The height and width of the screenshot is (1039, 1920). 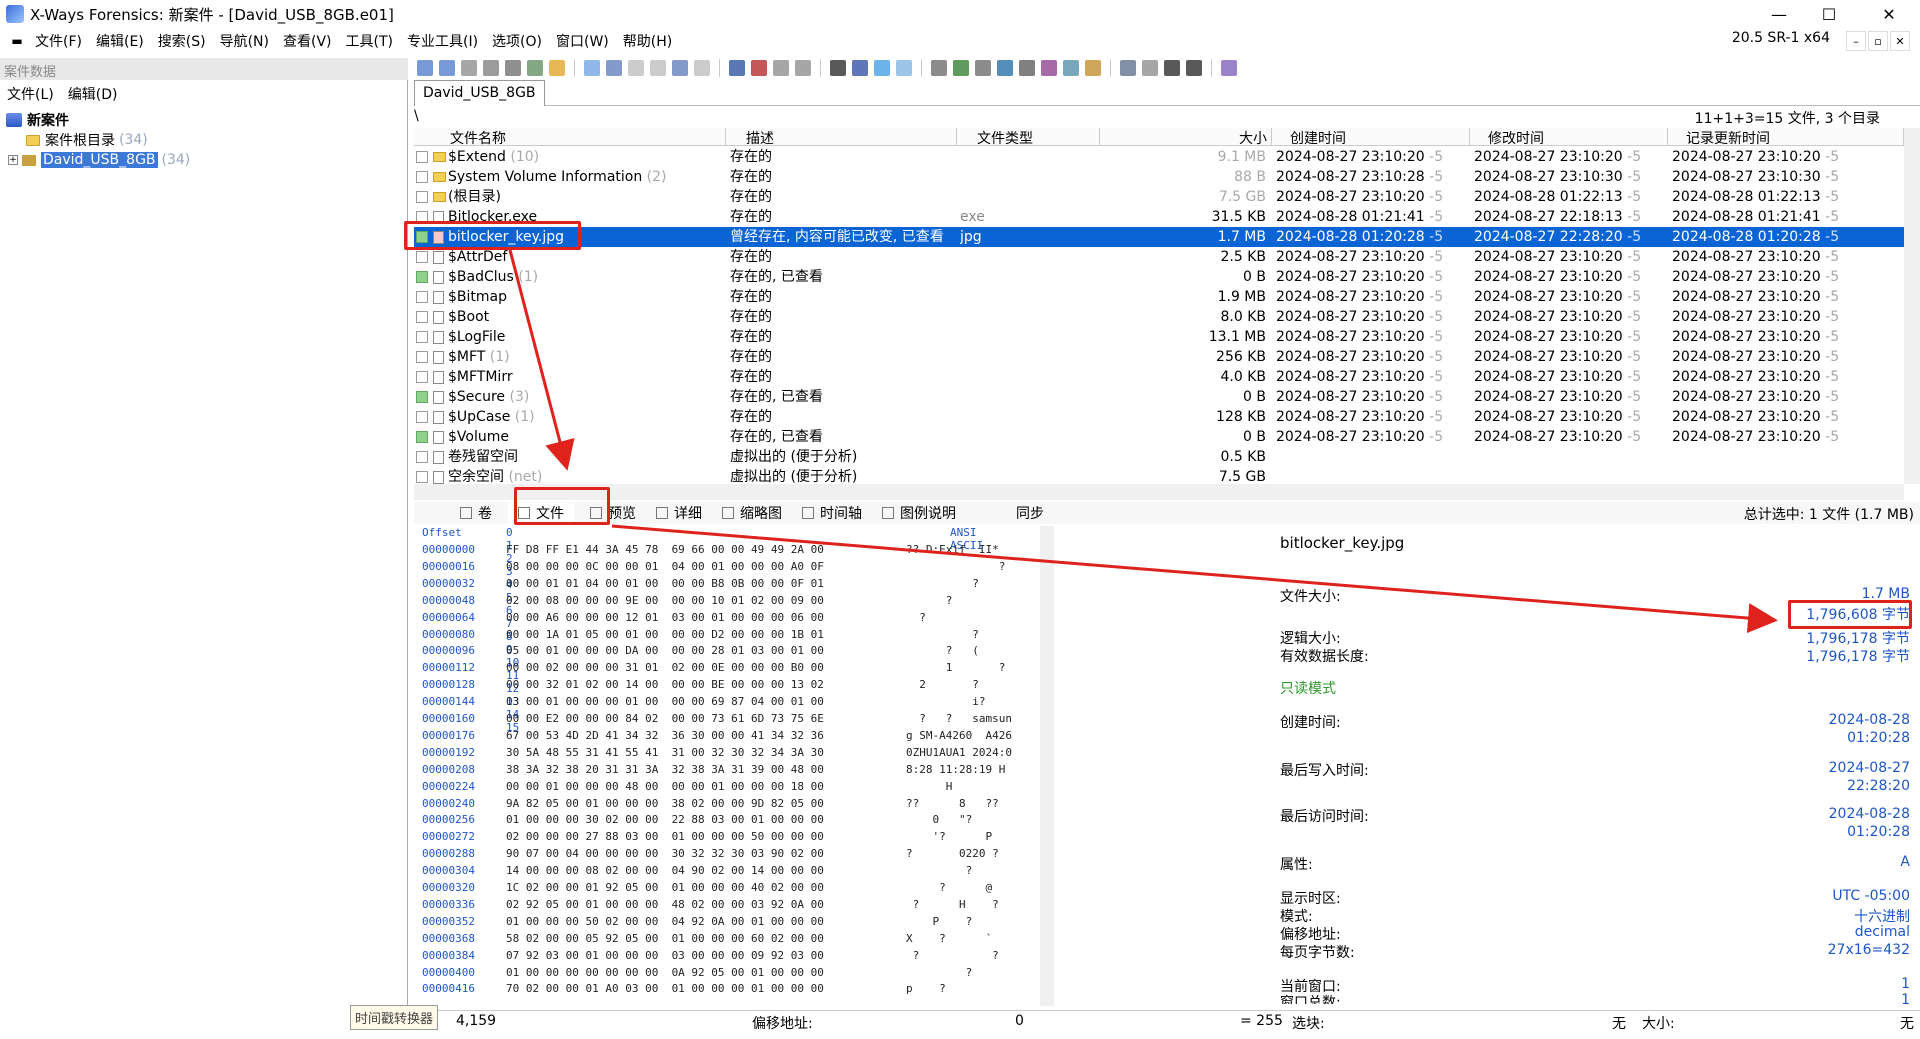 What do you see at coordinates (1371, 137) in the screenshot?
I see `col-ctime: 创建时间` at bounding box center [1371, 137].